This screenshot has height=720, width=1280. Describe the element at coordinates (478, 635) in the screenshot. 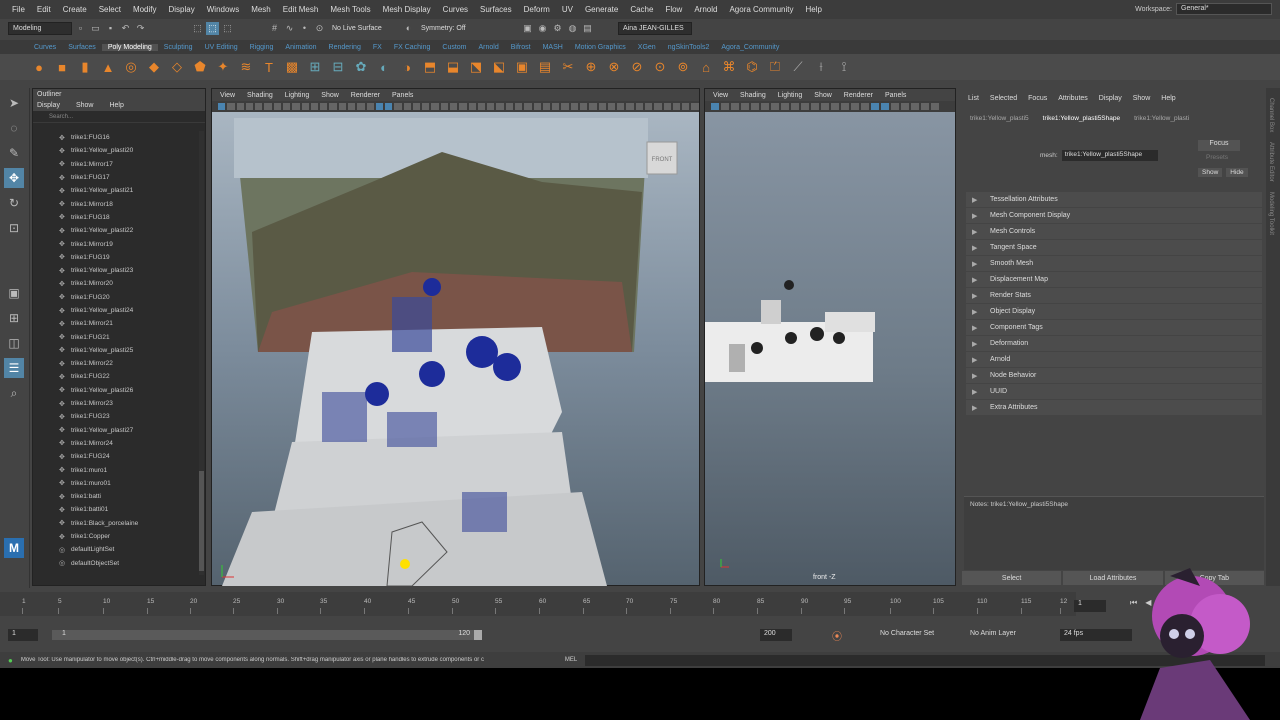

I see `range-handle` at that location.